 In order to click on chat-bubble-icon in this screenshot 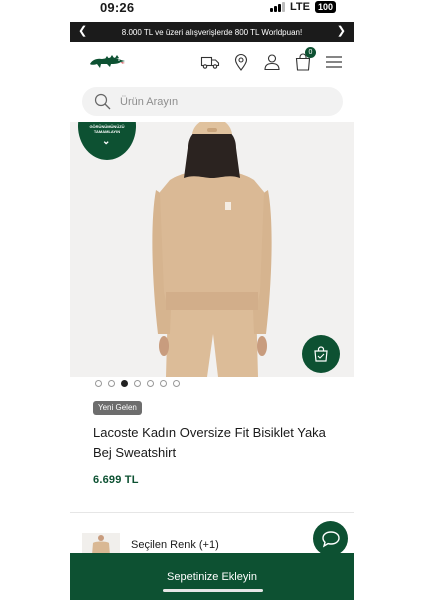, I will do `click(330, 538)`.